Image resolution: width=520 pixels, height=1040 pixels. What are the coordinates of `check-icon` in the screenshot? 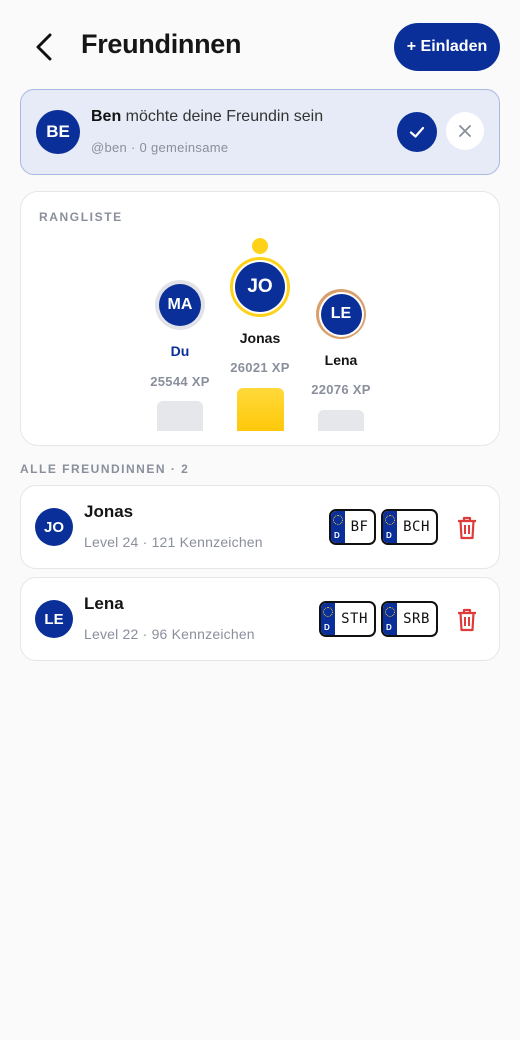 It's located at (417, 132).